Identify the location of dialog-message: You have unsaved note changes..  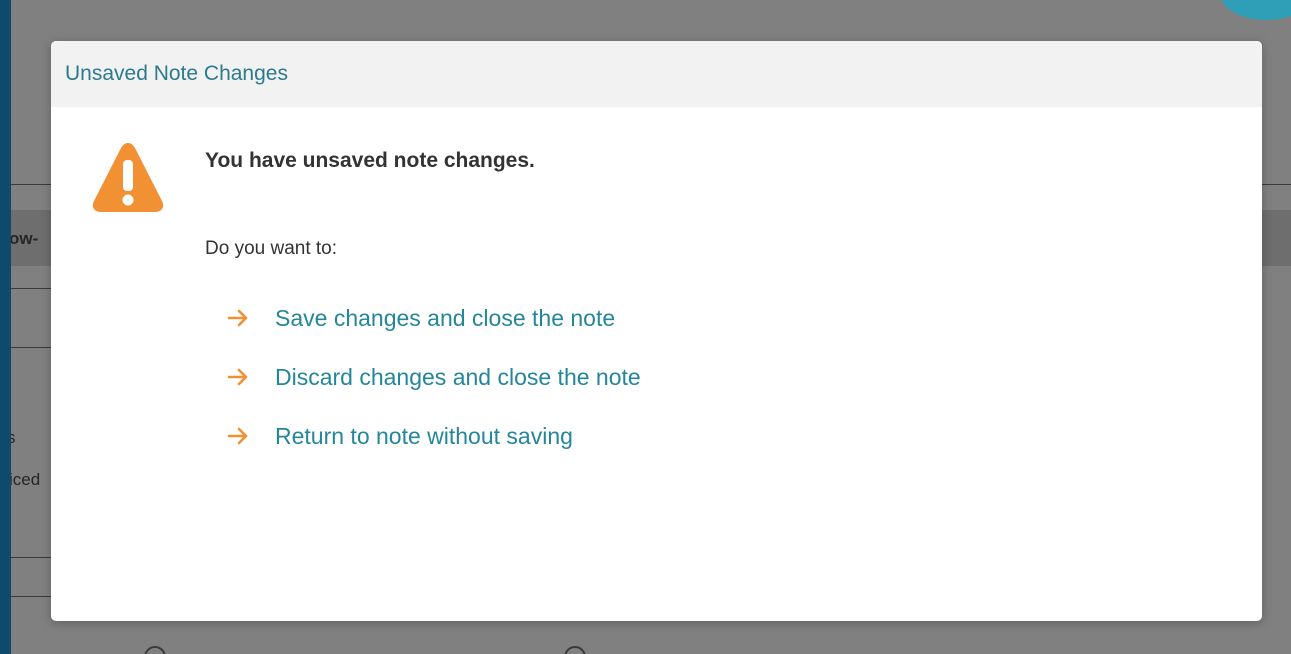
(370, 160).